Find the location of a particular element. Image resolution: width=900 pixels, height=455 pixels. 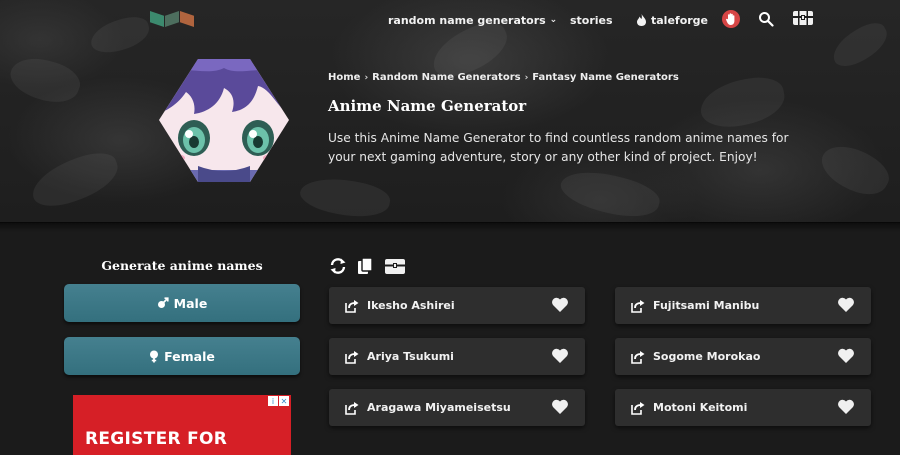

hand-icon is located at coordinates (730, 19).